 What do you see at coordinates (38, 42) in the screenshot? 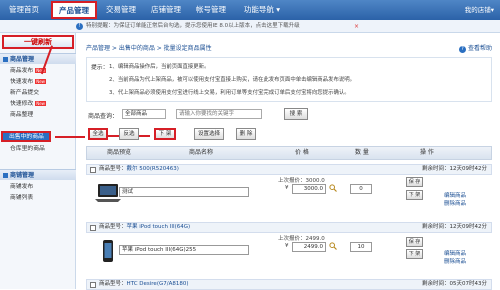
I see `one-click-refresh-button: 一键刷新` at bounding box center [38, 42].